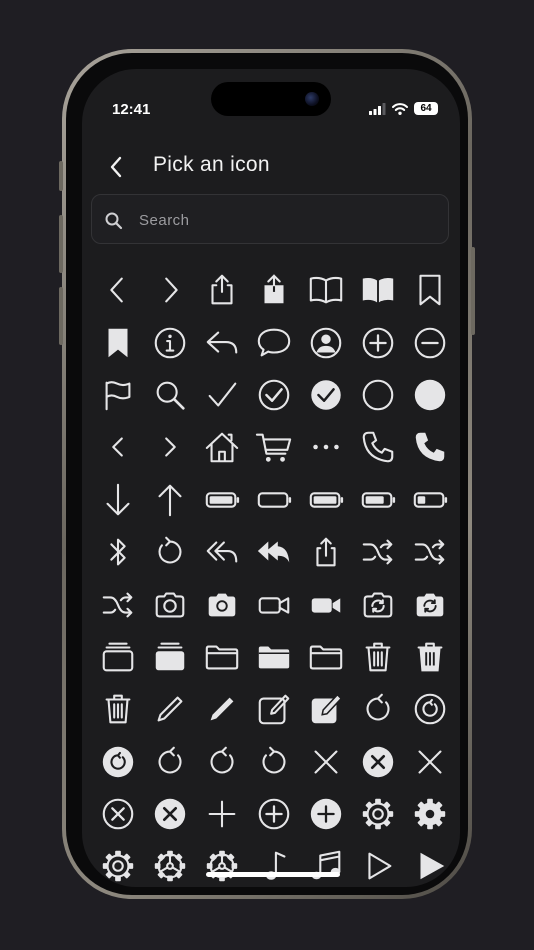  Describe the element at coordinates (222, 709) in the screenshot. I see `icon-option-pencil-fill` at that location.